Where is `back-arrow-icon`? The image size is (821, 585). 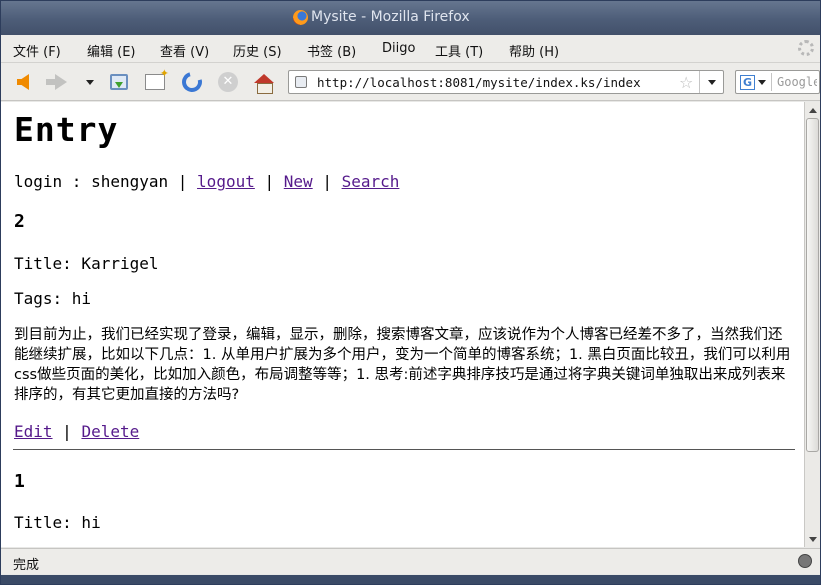
back-arrow-icon is located at coordinates (23, 82).